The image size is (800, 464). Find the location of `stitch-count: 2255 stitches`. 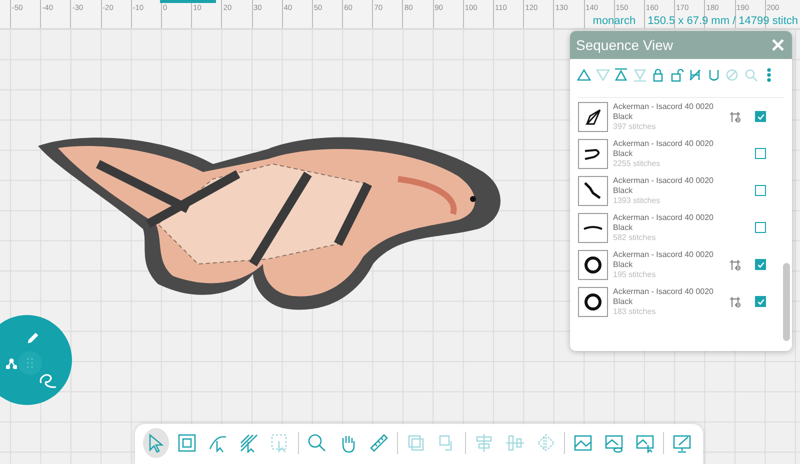

stitch-count: 2255 stitches is located at coordinates (637, 163).